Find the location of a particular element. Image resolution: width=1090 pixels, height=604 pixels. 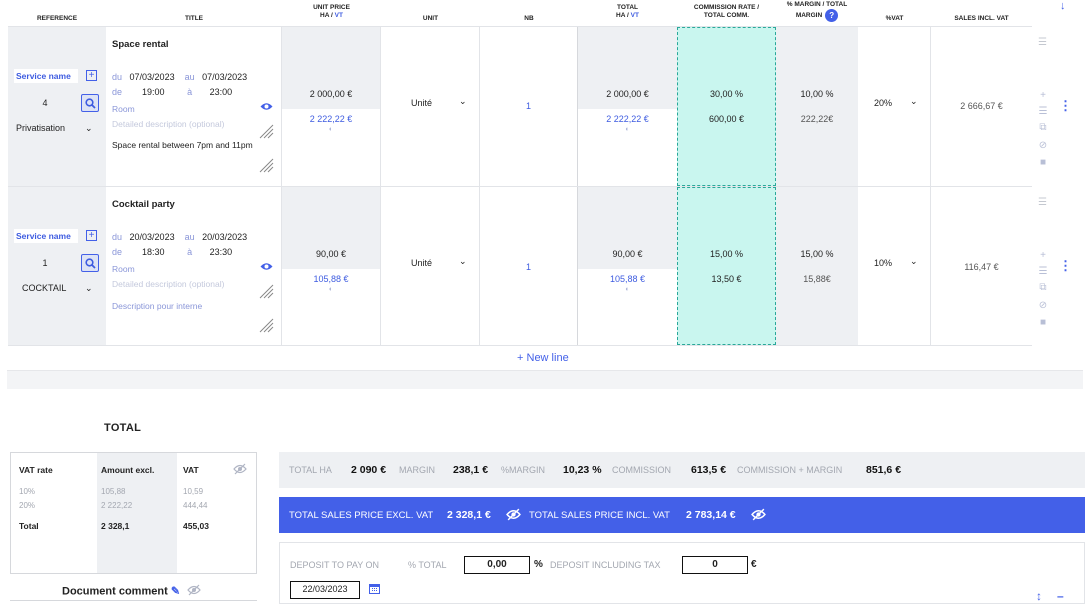

total-vt: 2 222,22 € is located at coordinates (627, 119).